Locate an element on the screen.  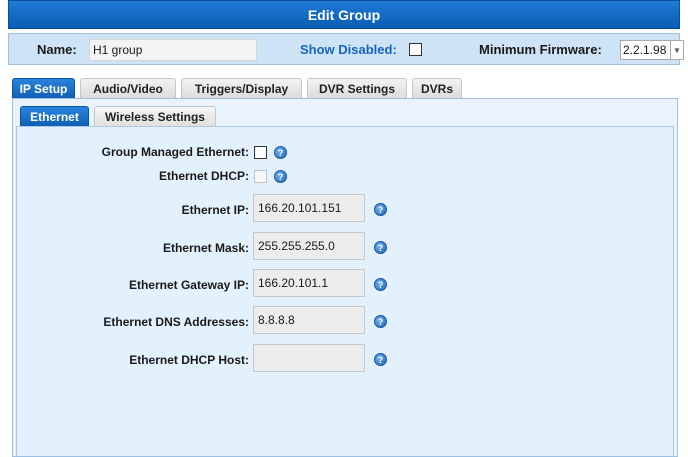
tab-ip-setup: IP Setup is located at coordinates (43, 88).